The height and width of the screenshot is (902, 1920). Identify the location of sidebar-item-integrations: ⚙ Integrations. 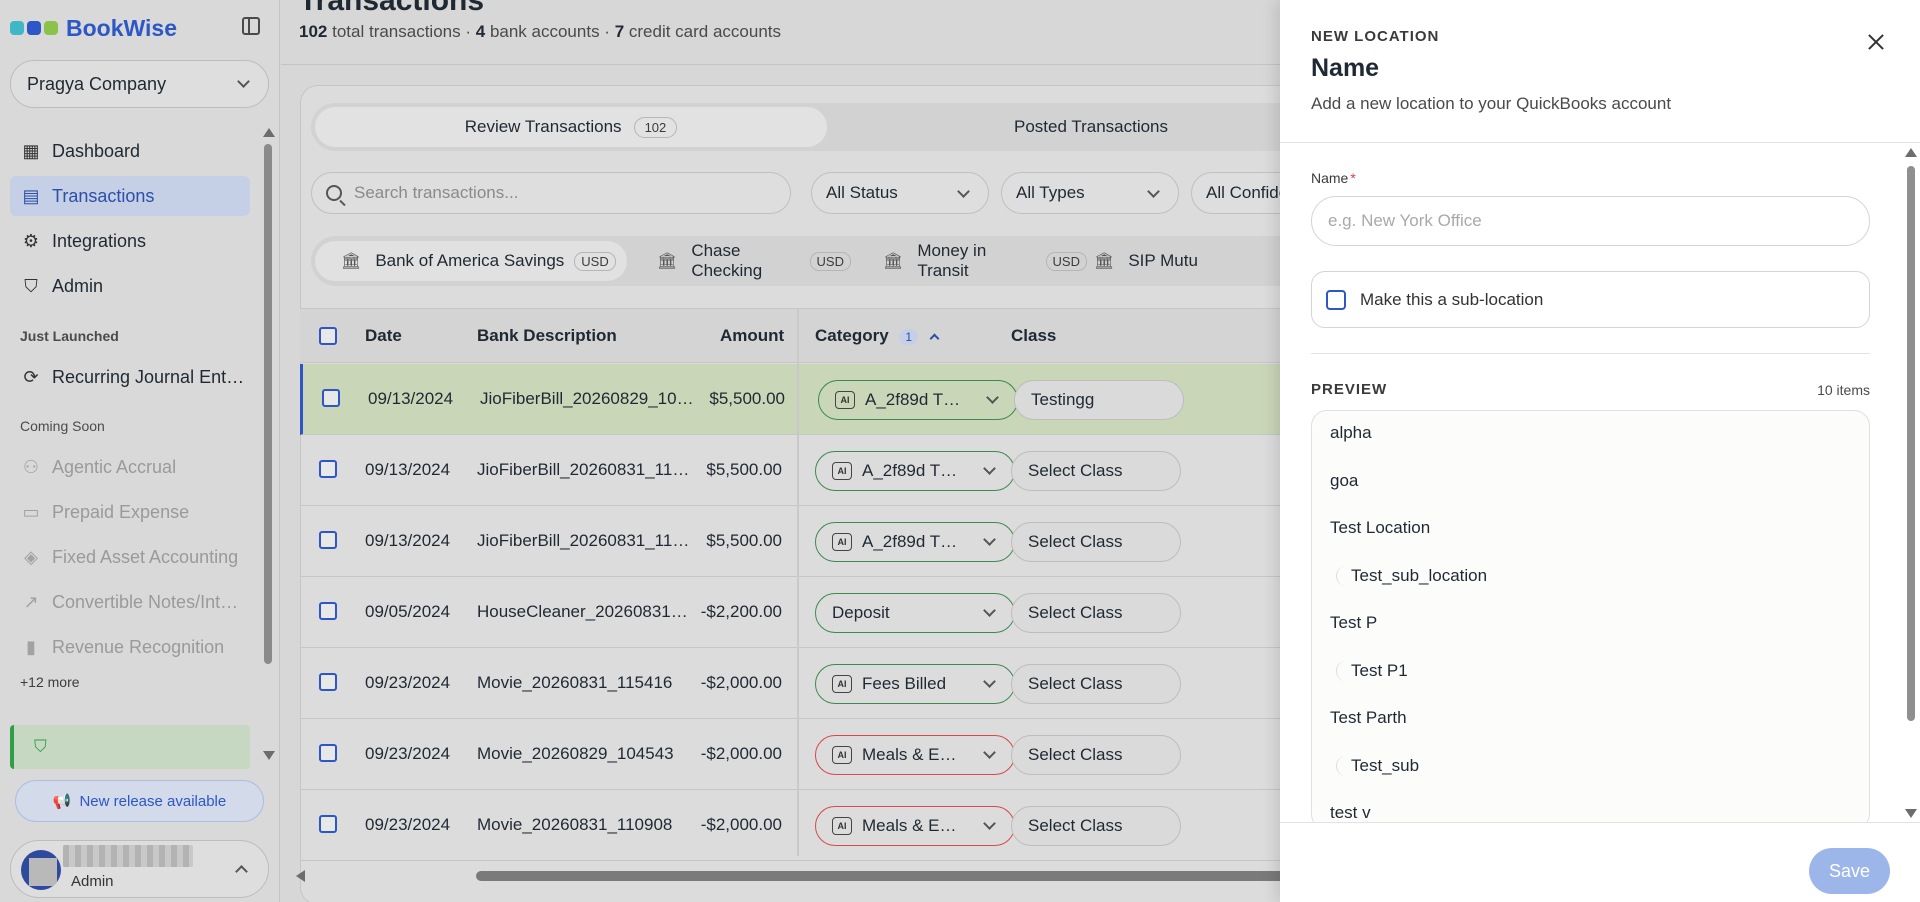
(130, 241).